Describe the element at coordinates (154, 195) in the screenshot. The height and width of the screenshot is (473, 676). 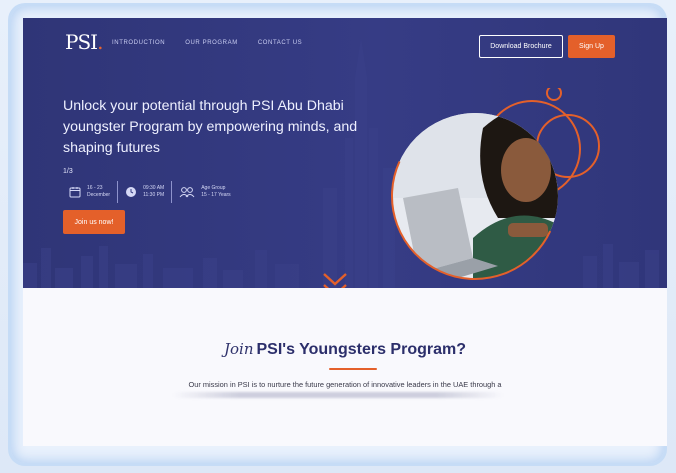
I see `event-end-time: 11:30 PM` at that location.